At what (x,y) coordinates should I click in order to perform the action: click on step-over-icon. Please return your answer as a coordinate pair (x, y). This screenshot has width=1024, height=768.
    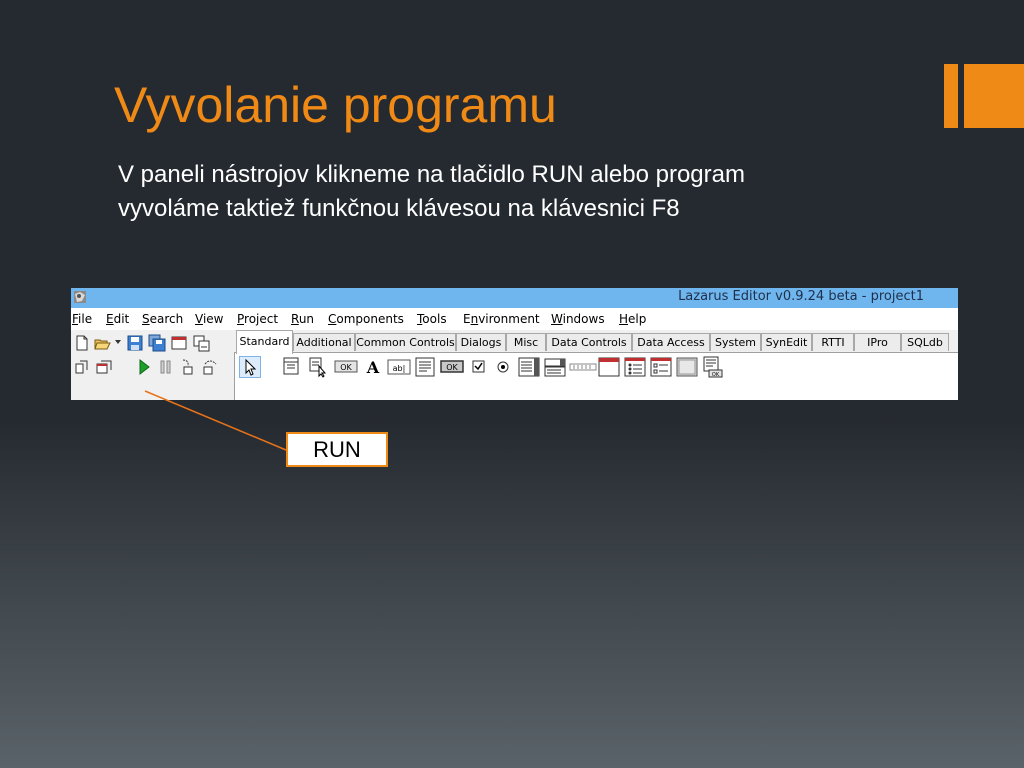
    Looking at the image, I should click on (210, 367).